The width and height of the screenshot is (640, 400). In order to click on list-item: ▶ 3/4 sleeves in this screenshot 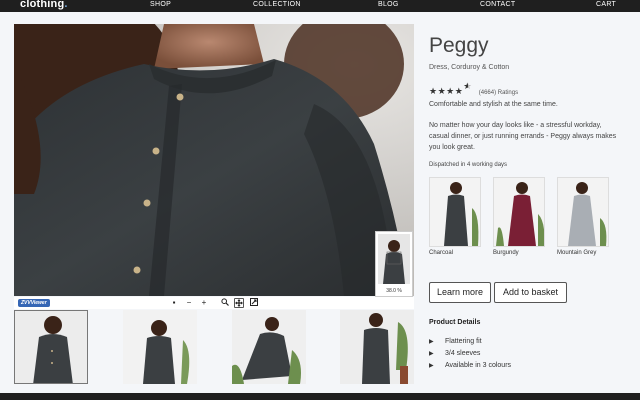, I will do `click(470, 354)`.